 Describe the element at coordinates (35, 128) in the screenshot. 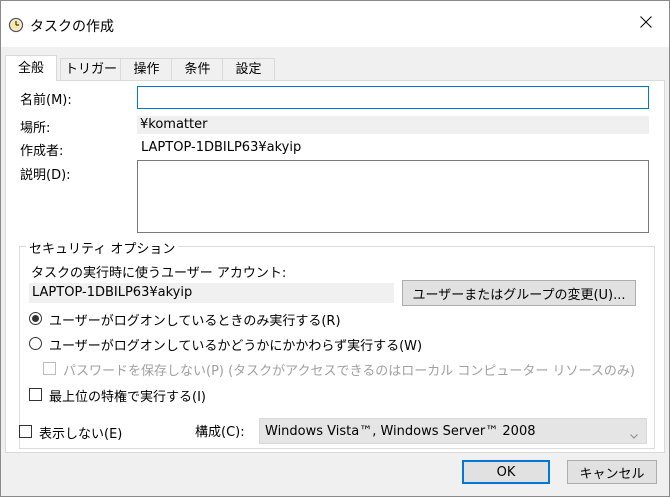

I see `location-label: 場所:` at that location.